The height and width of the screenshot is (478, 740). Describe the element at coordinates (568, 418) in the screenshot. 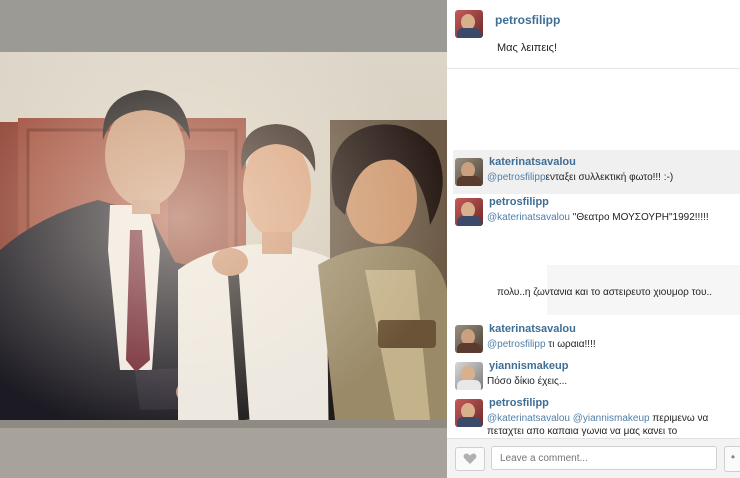

I see `comment-mention: @katerinatsavalou @yiannismakeup` at that location.